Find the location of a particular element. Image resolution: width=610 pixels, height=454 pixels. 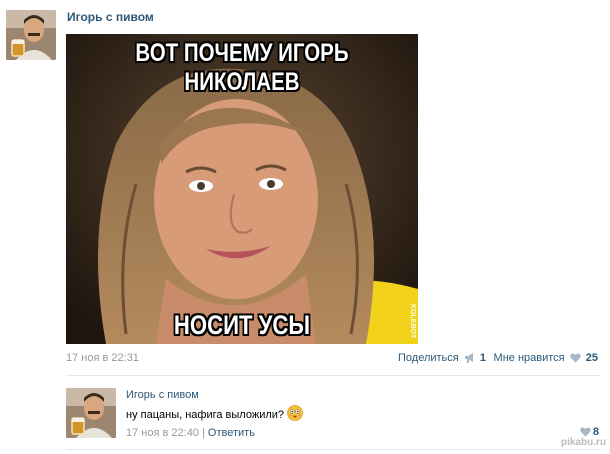

comment-author-avatar is located at coordinates (91, 413).